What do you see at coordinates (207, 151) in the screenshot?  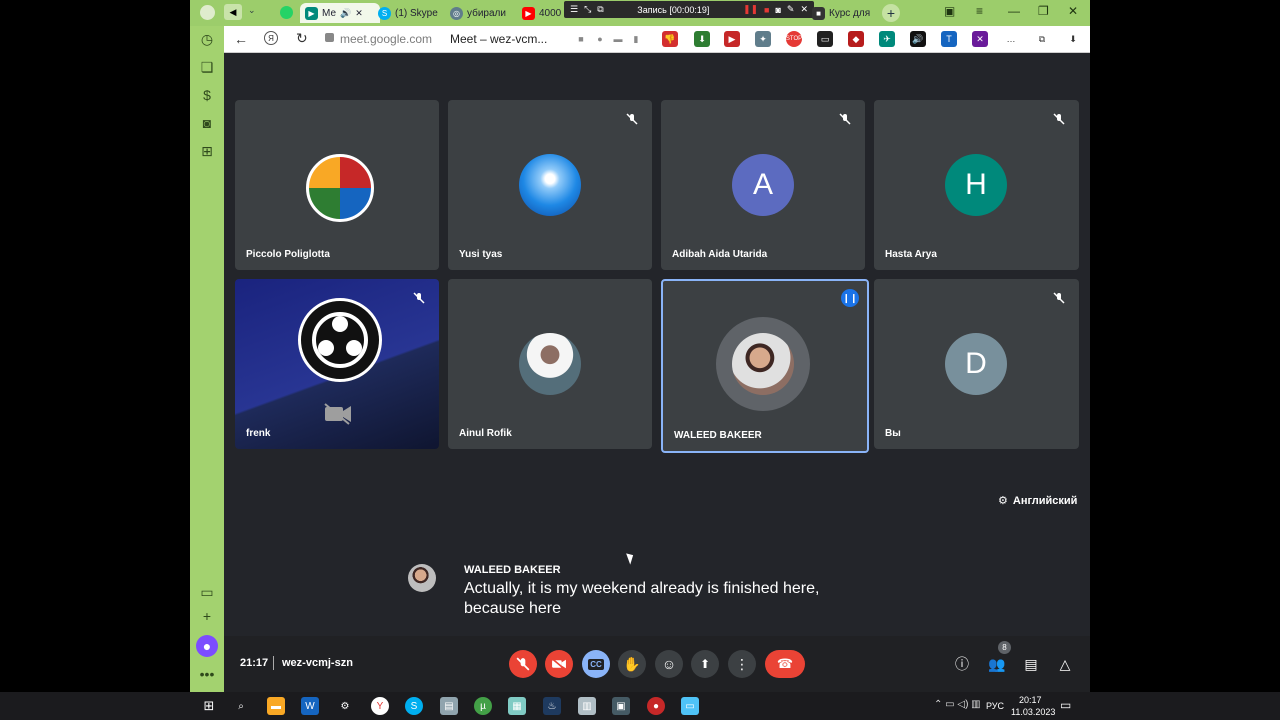 I see `apps-icon: ⊞` at bounding box center [207, 151].